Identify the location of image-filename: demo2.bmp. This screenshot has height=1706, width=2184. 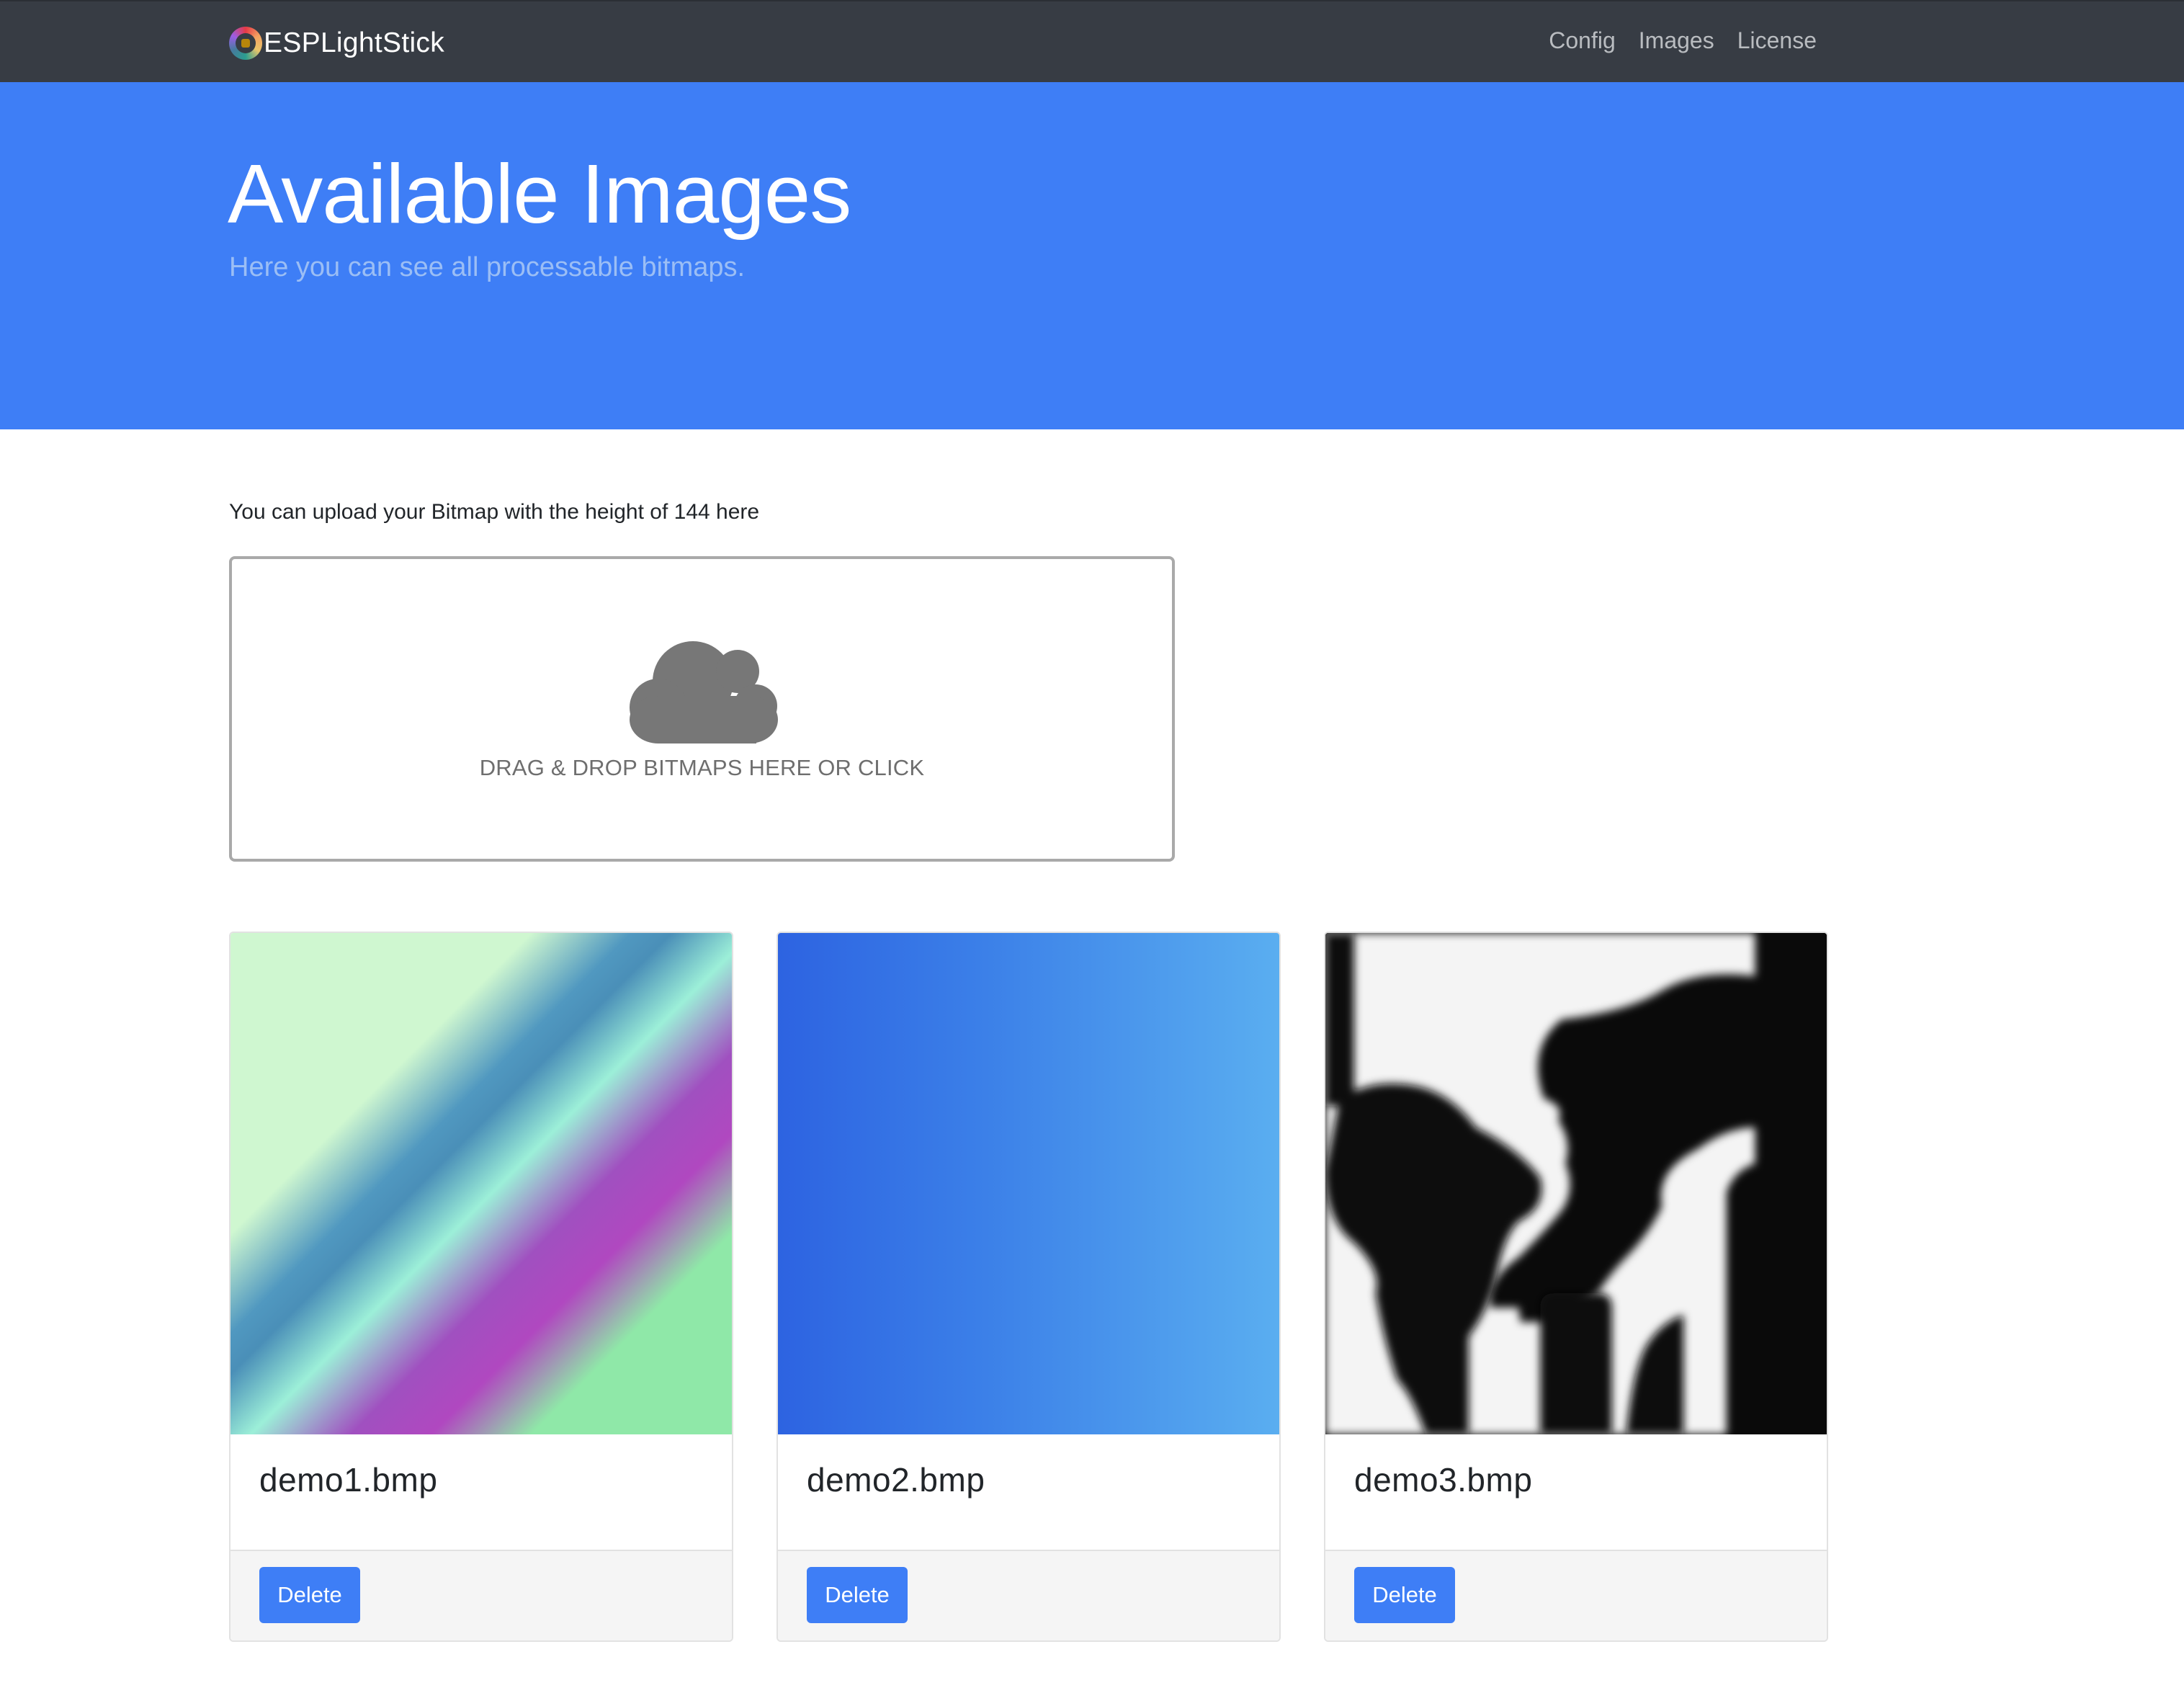
(896, 1480).